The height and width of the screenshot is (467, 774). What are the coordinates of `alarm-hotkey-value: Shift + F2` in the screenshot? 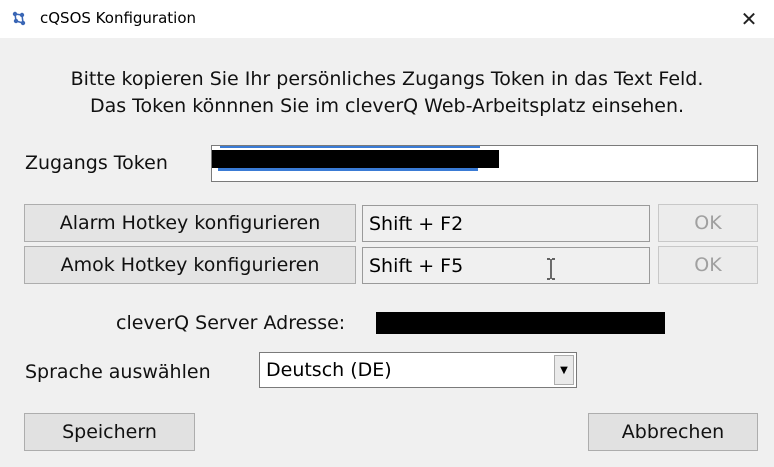 It's located at (416, 223).